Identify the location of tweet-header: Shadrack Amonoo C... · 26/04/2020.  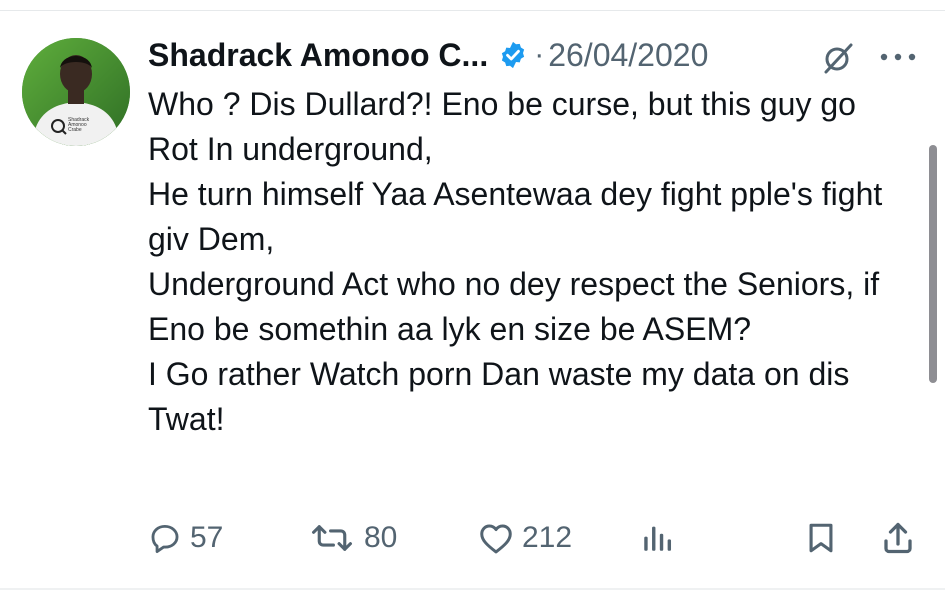
(428, 55).